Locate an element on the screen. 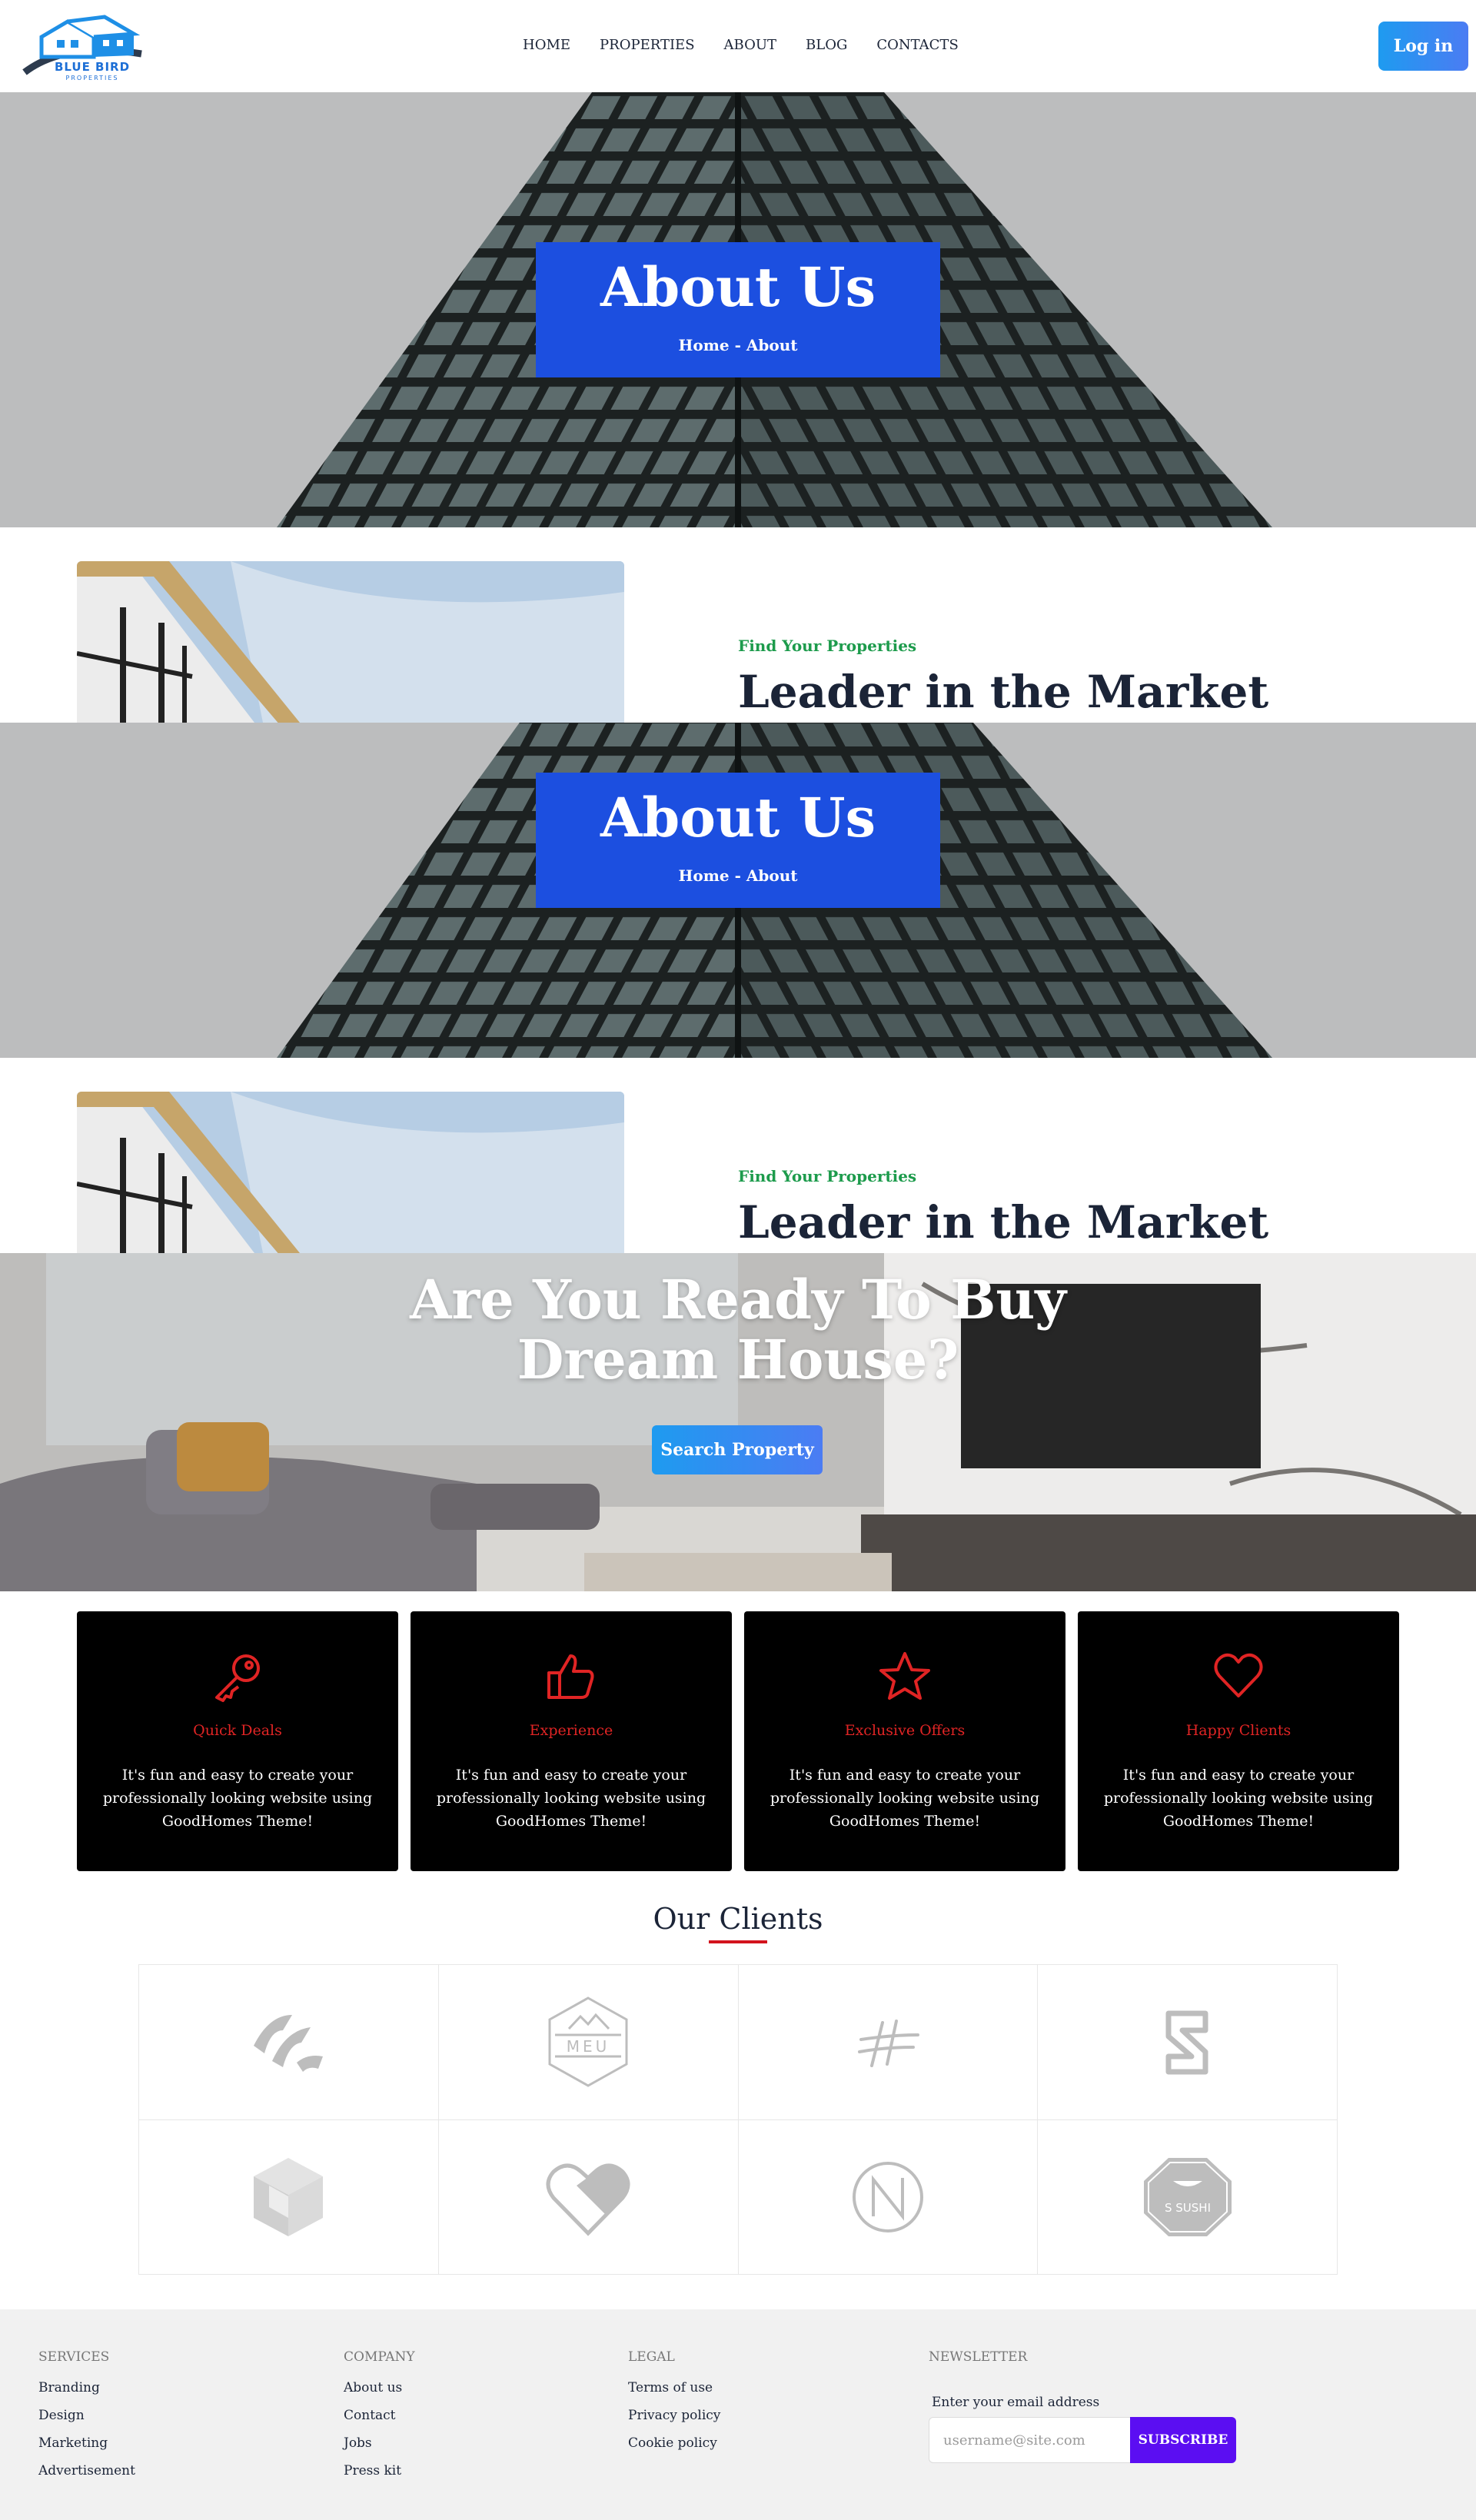  footer-link: Design is located at coordinates (86, 2415).